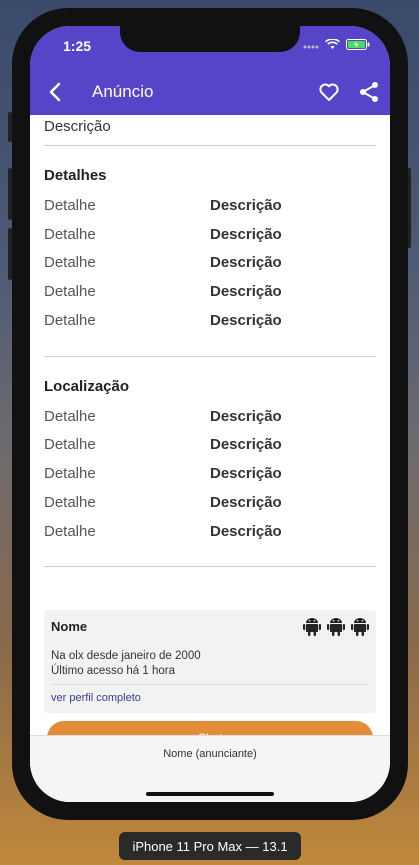 The width and height of the screenshot is (419, 865). What do you see at coordinates (332, 44) in the screenshot?
I see `wifi-icon` at bounding box center [332, 44].